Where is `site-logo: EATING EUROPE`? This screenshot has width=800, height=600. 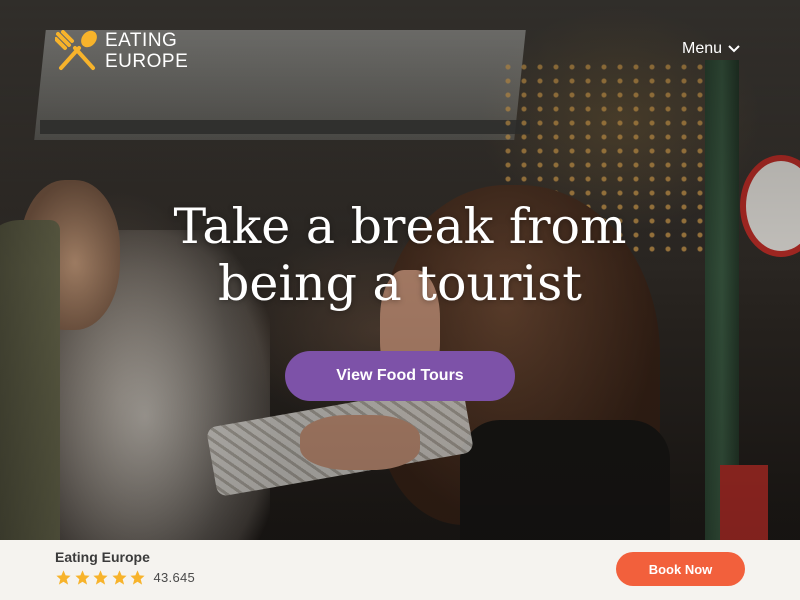 site-logo: EATING EUROPE is located at coordinates (121, 51).